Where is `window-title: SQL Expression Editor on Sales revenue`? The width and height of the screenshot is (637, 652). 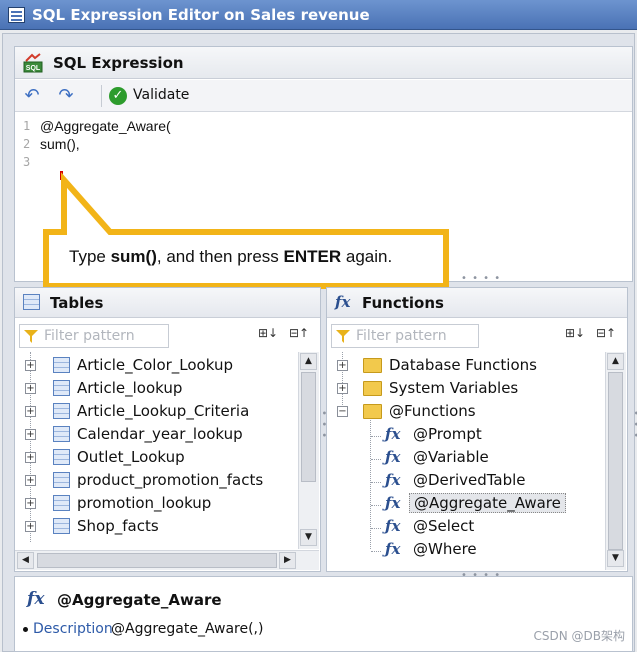
window-title: SQL Expression Editor on Sales revenue is located at coordinates (201, 15).